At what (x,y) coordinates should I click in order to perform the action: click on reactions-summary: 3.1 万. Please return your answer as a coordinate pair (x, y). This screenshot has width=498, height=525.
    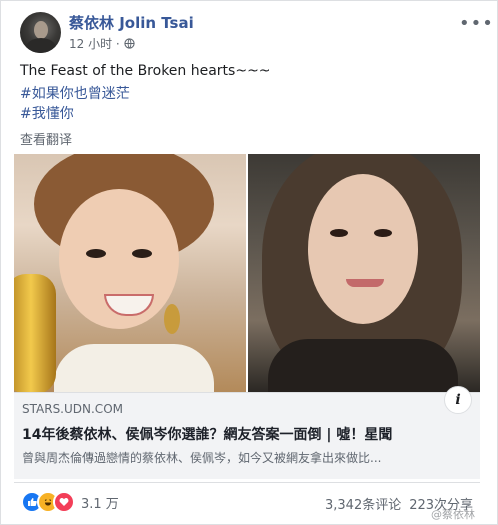
    Looking at the image, I should click on (70, 502).